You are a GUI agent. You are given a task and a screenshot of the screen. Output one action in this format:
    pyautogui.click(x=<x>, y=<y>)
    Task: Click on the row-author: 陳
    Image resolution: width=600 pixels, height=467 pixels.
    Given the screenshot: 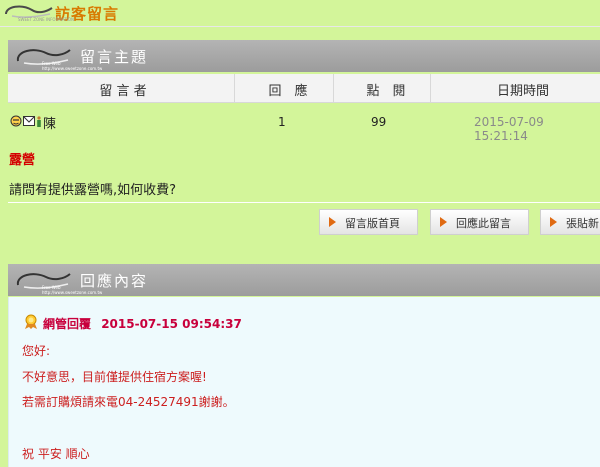 What is the action you would take?
    pyautogui.click(x=49, y=122)
    